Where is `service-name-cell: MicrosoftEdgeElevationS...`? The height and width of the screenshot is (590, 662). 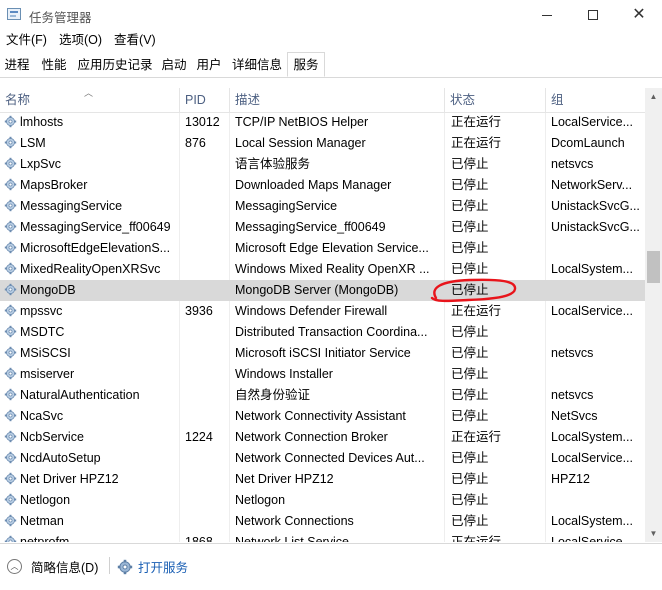 service-name-cell: MicrosoftEdgeElevationS... is located at coordinates (90, 248).